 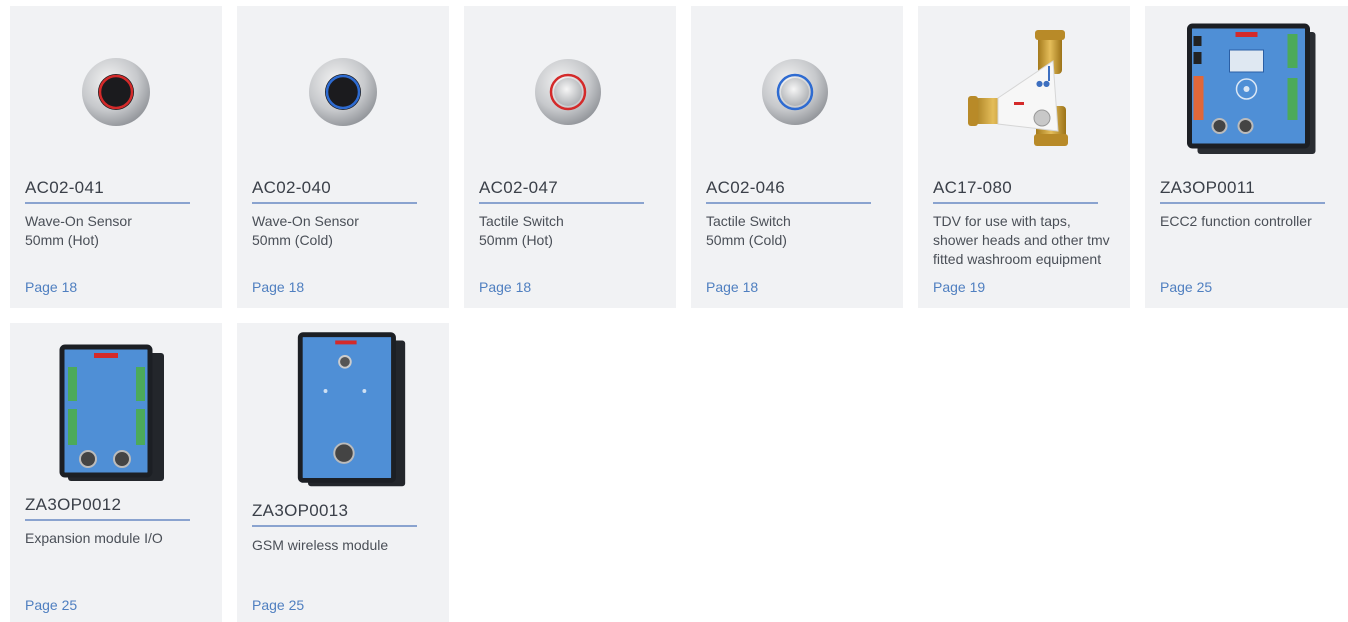 What do you see at coordinates (1207, 187) in the screenshot?
I see `product-code: ZA3OP0011` at bounding box center [1207, 187].